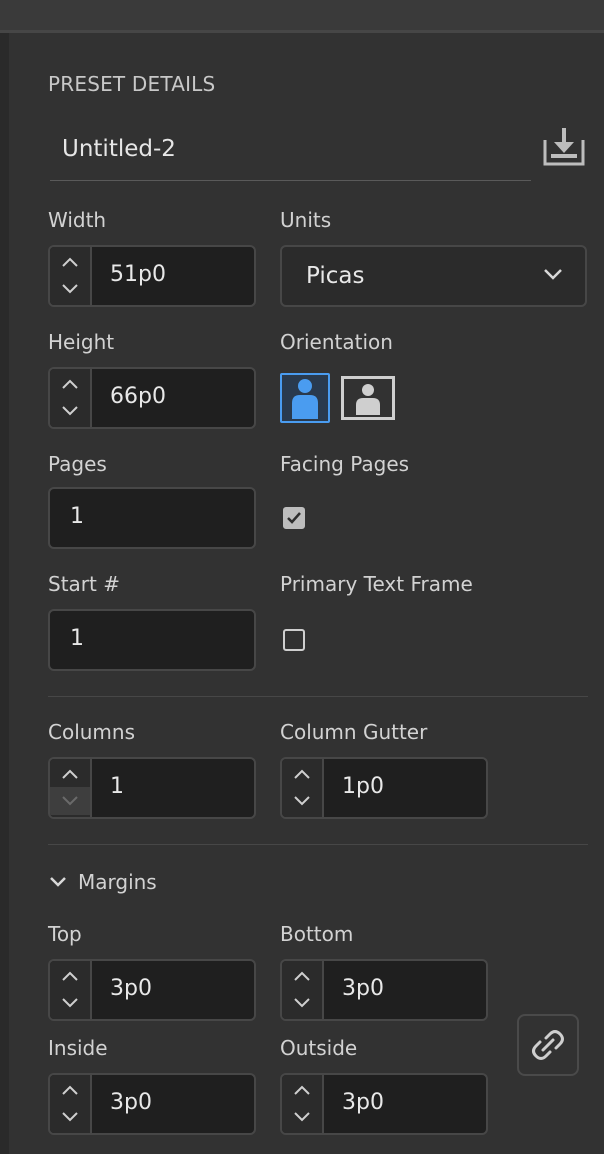 Image resolution: width=604 pixels, height=1154 pixels. I want to click on panel-left-edge, so click(4, 593).